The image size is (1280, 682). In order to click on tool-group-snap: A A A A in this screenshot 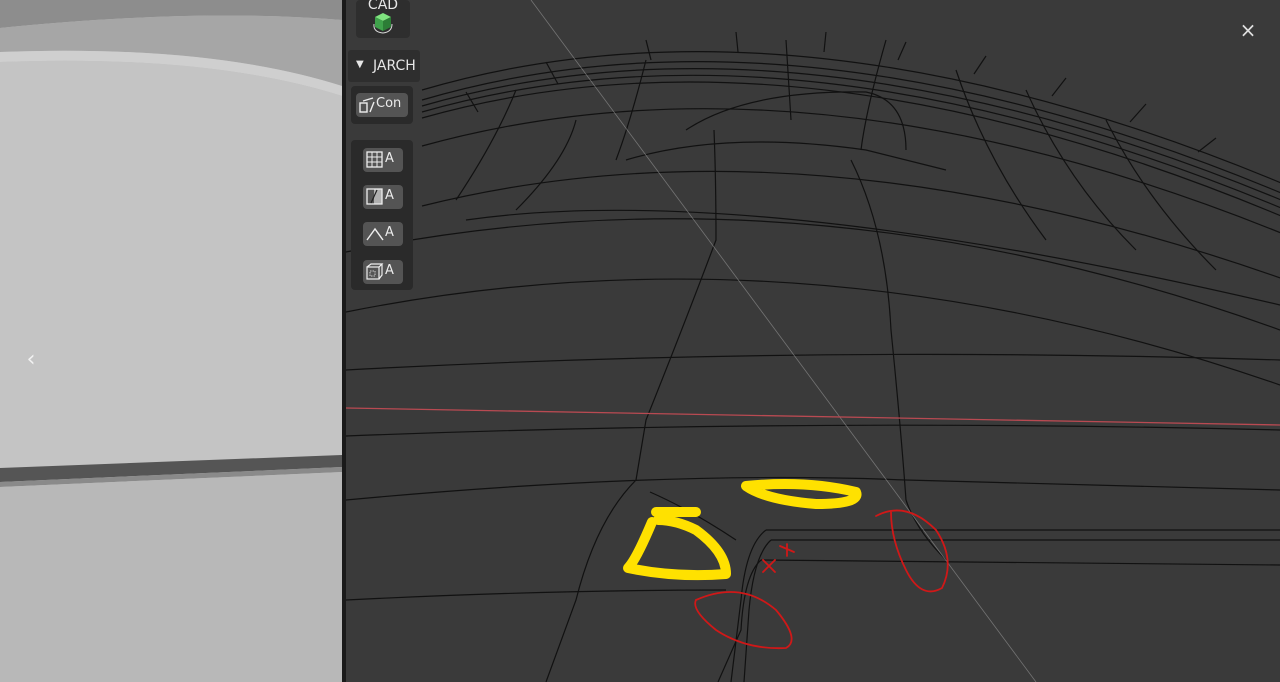, I will do `click(382, 215)`.